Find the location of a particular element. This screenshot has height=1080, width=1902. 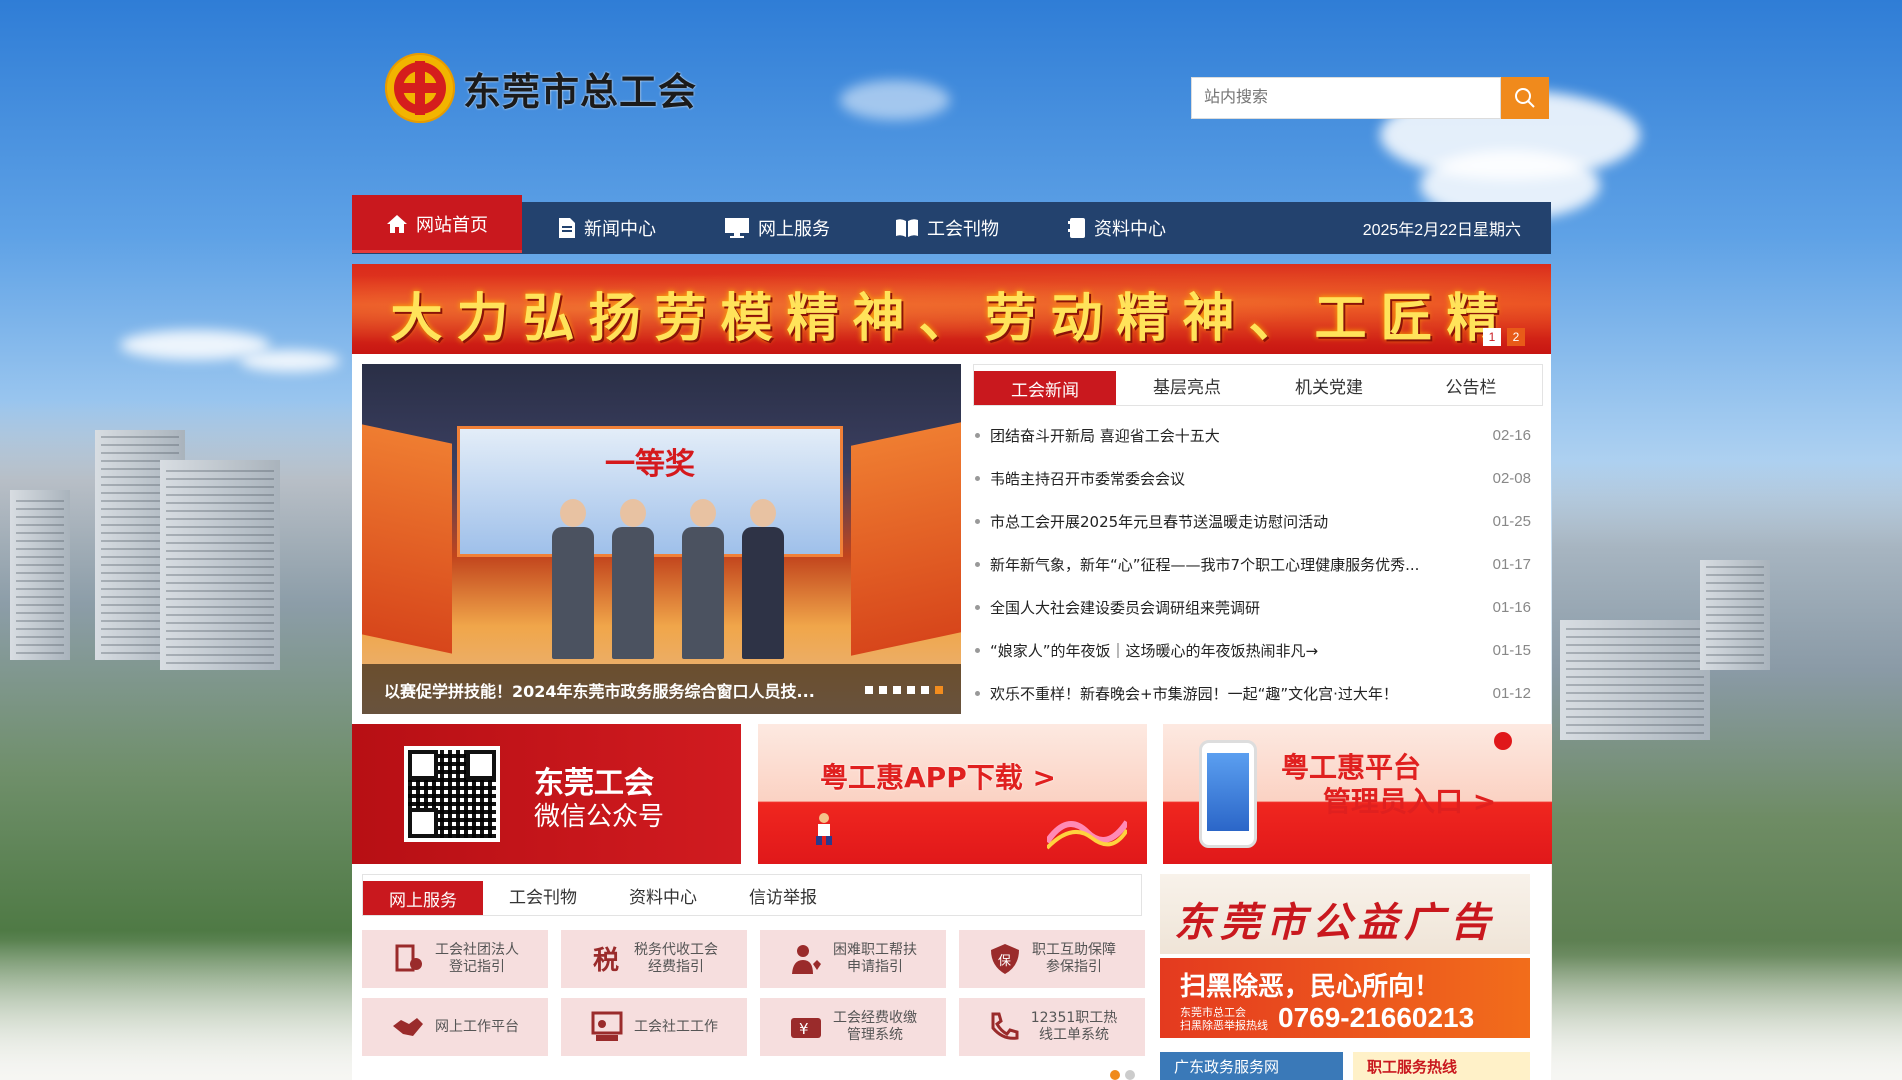

service-item: 工会社工工作 is located at coordinates (654, 1027).